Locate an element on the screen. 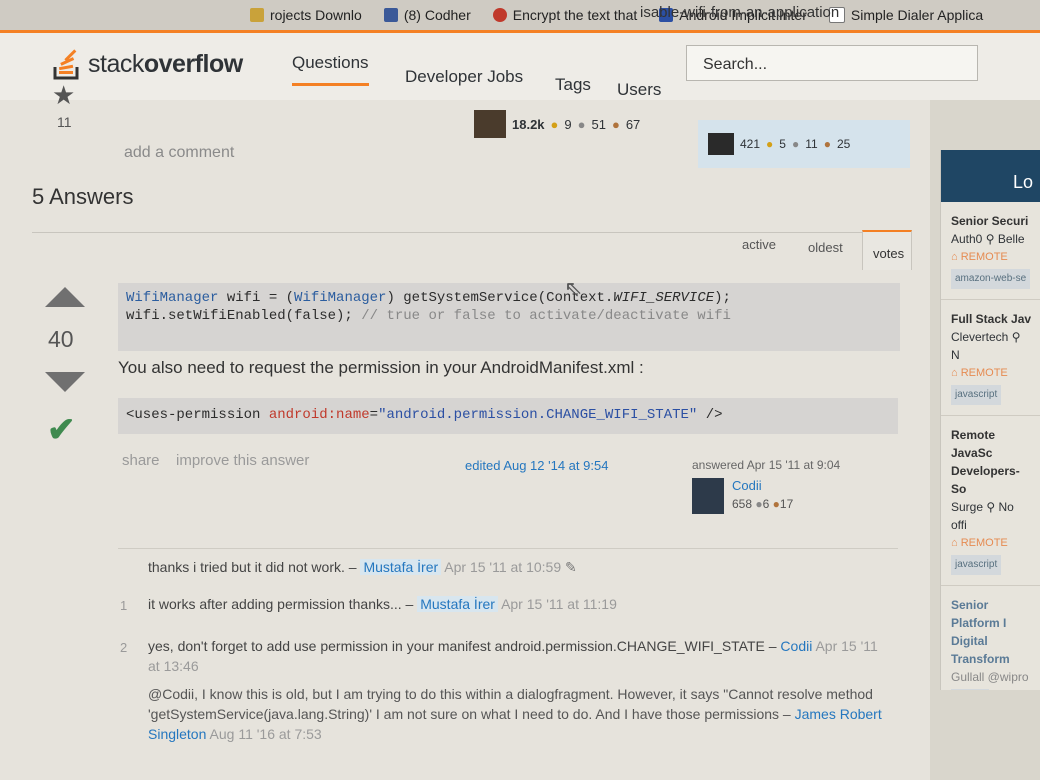 The image size is (1040, 780). edit-pencil-icon: ✎ is located at coordinates (571, 567).